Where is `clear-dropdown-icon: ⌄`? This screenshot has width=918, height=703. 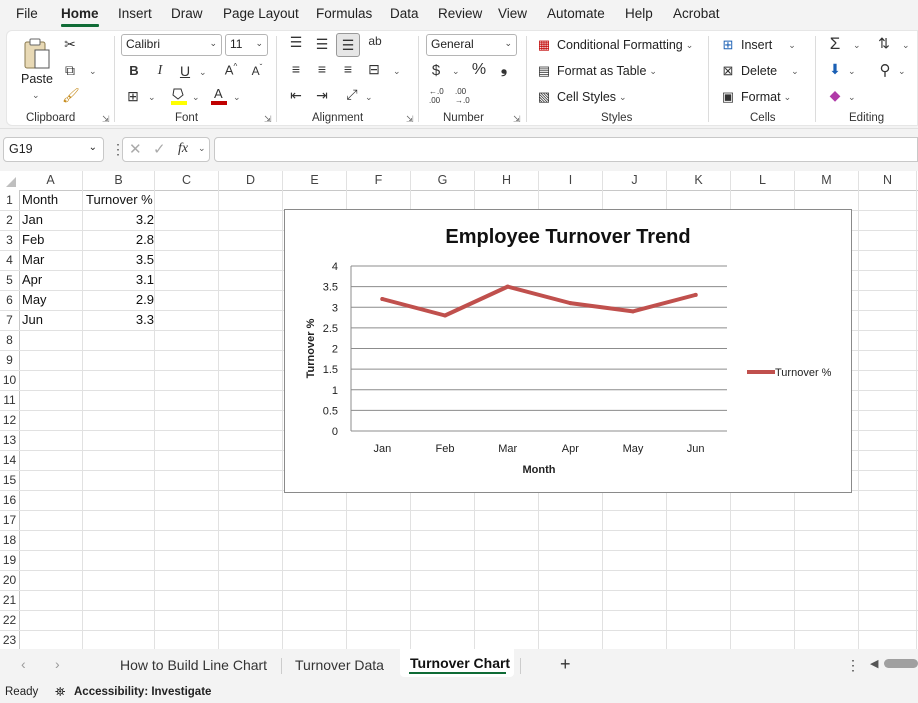
clear-dropdown-icon: ⌄ is located at coordinates (852, 97).